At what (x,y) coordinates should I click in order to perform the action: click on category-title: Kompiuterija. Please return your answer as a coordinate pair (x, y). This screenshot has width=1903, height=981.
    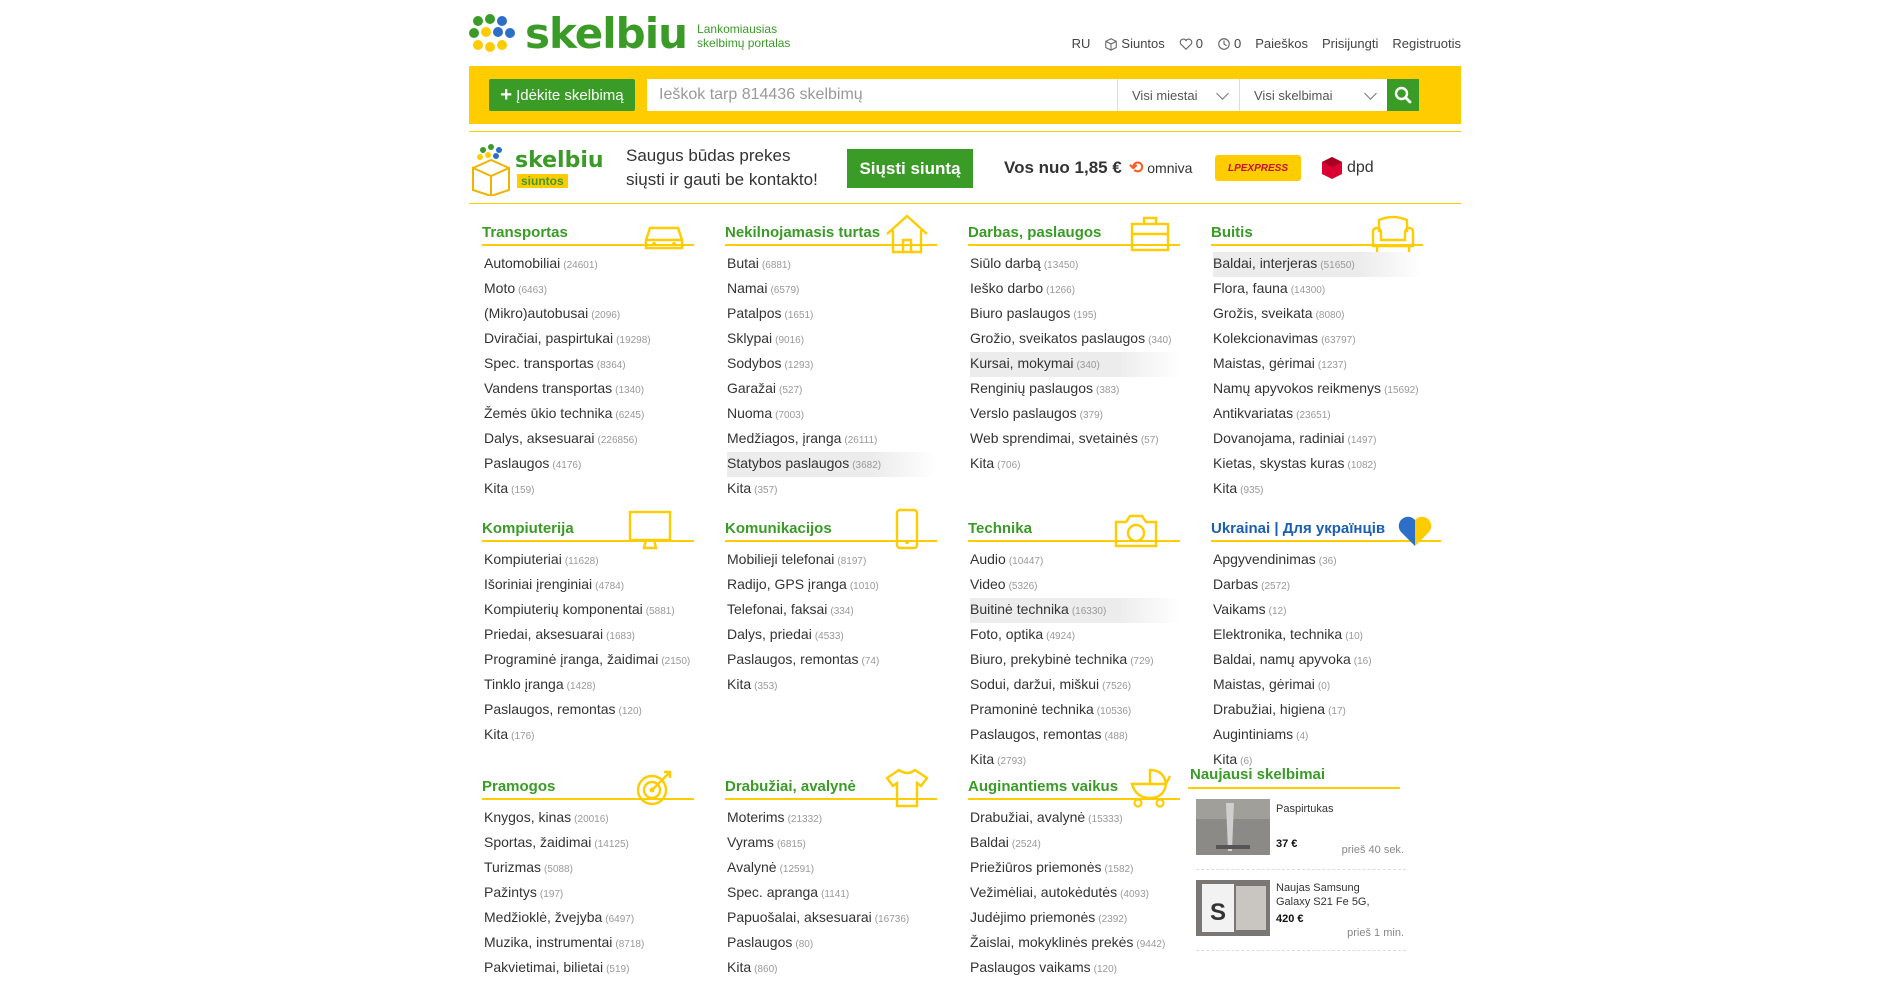
    Looking at the image, I should click on (528, 528).